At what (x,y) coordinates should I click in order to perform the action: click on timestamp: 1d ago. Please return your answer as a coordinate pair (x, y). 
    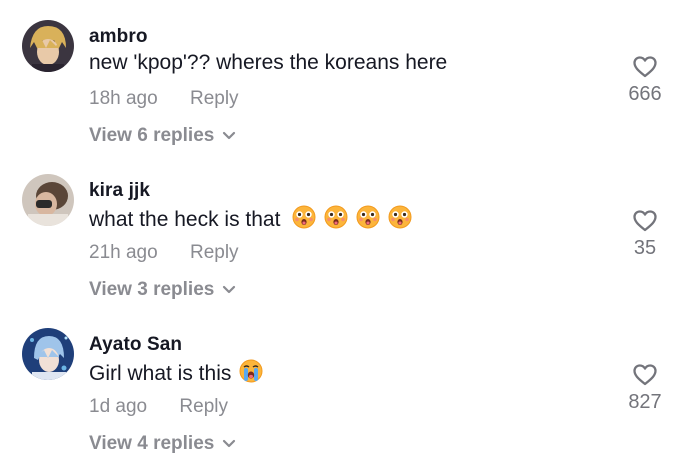
    Looking at the image, I should click on (118, 406).